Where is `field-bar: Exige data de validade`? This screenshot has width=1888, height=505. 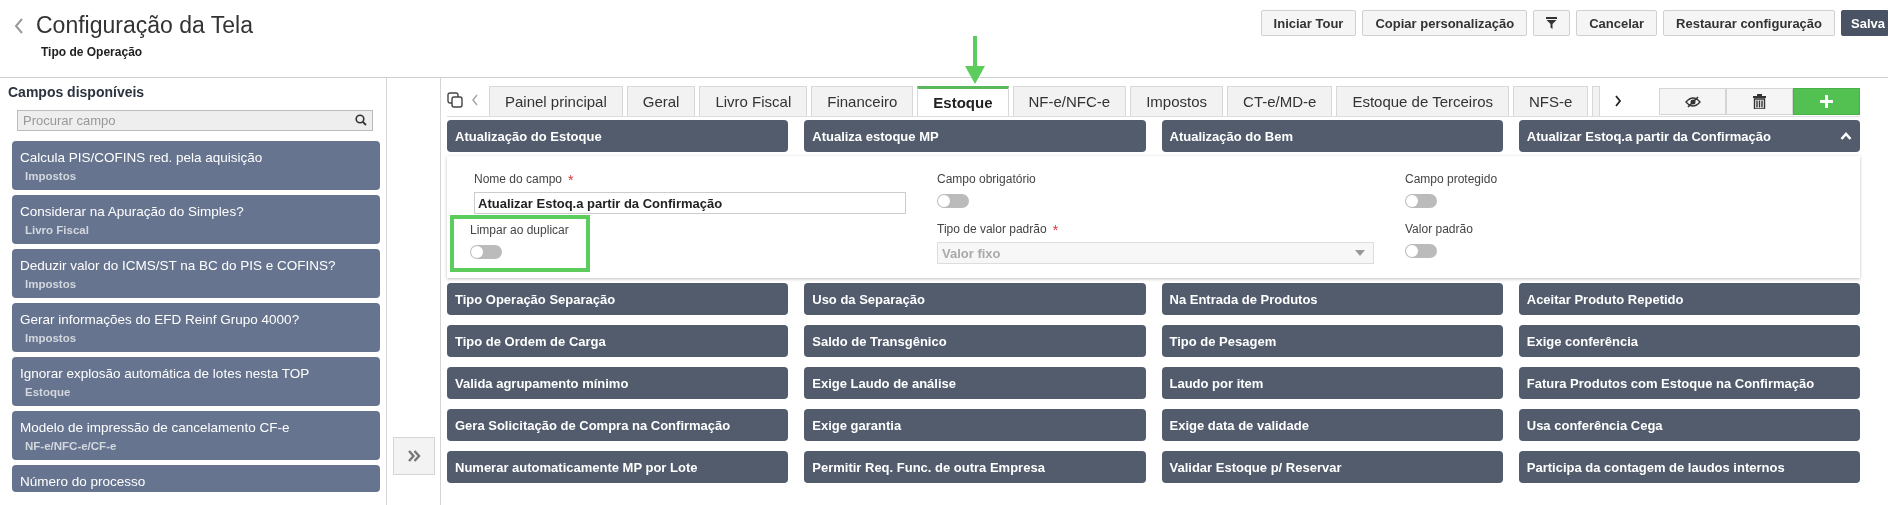
field-bar: Exige data de validade is located at coordinates (1332, 425).